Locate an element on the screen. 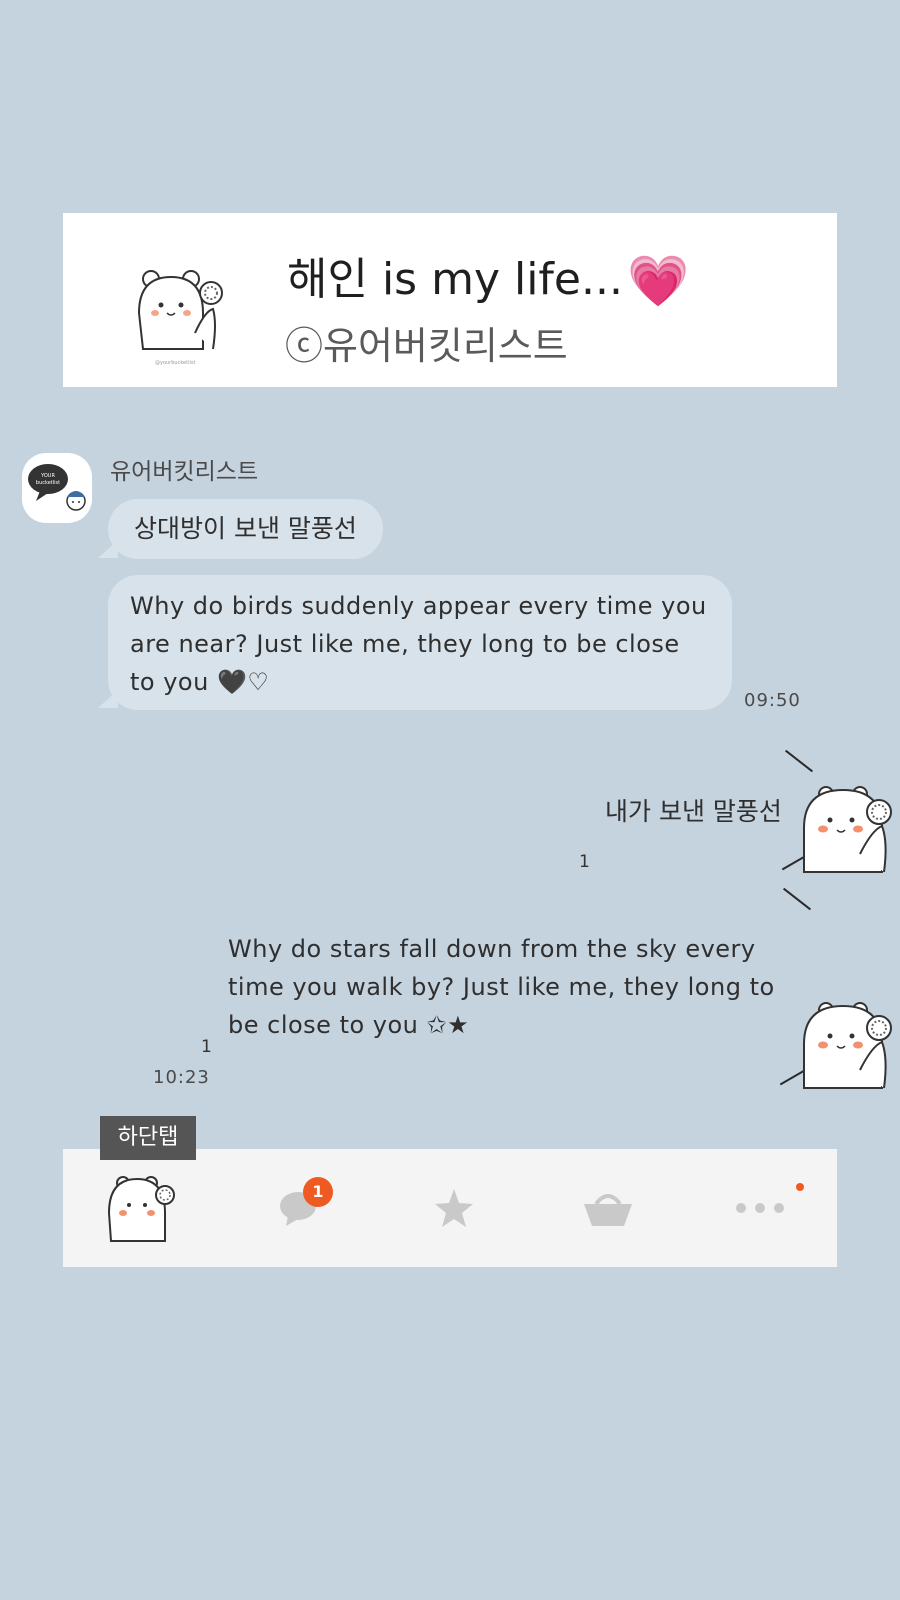 The image size is (900, 1600). heart-icon: 💗 is located at coordinates (658, 281).